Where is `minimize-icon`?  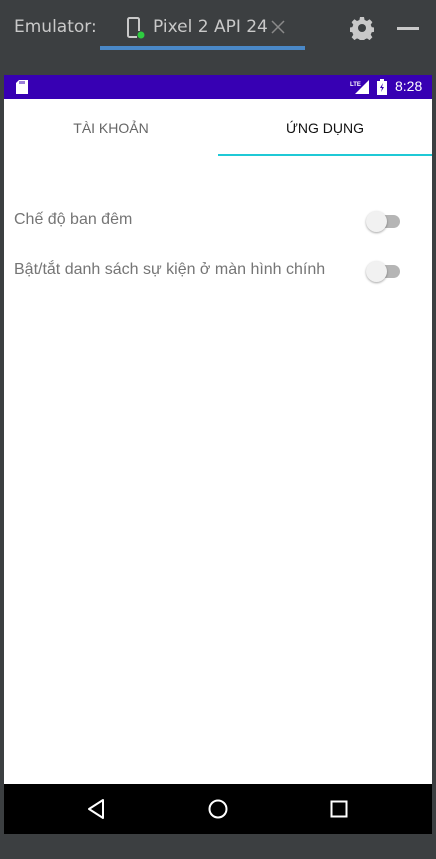 minimize-icon is located at coordinates (408, 28).